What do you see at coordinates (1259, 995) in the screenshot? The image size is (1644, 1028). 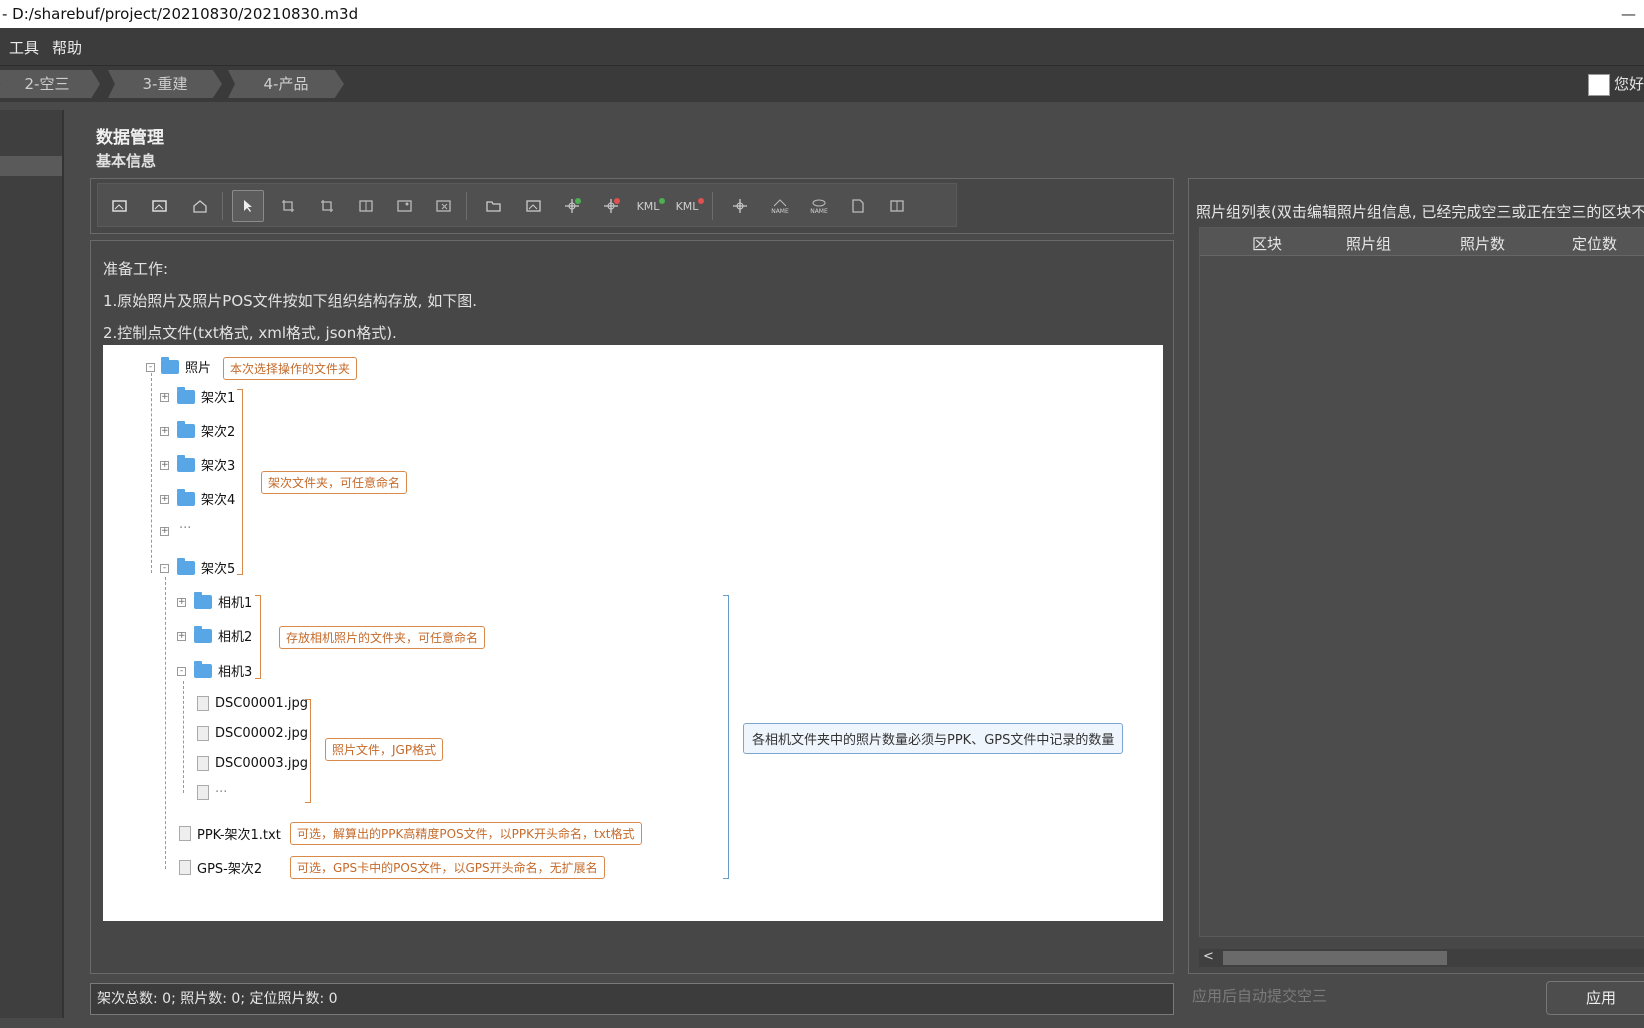 I see `auto-submit-checkbox: 应用后自动提交空三` at bounding box center [1259, 995].